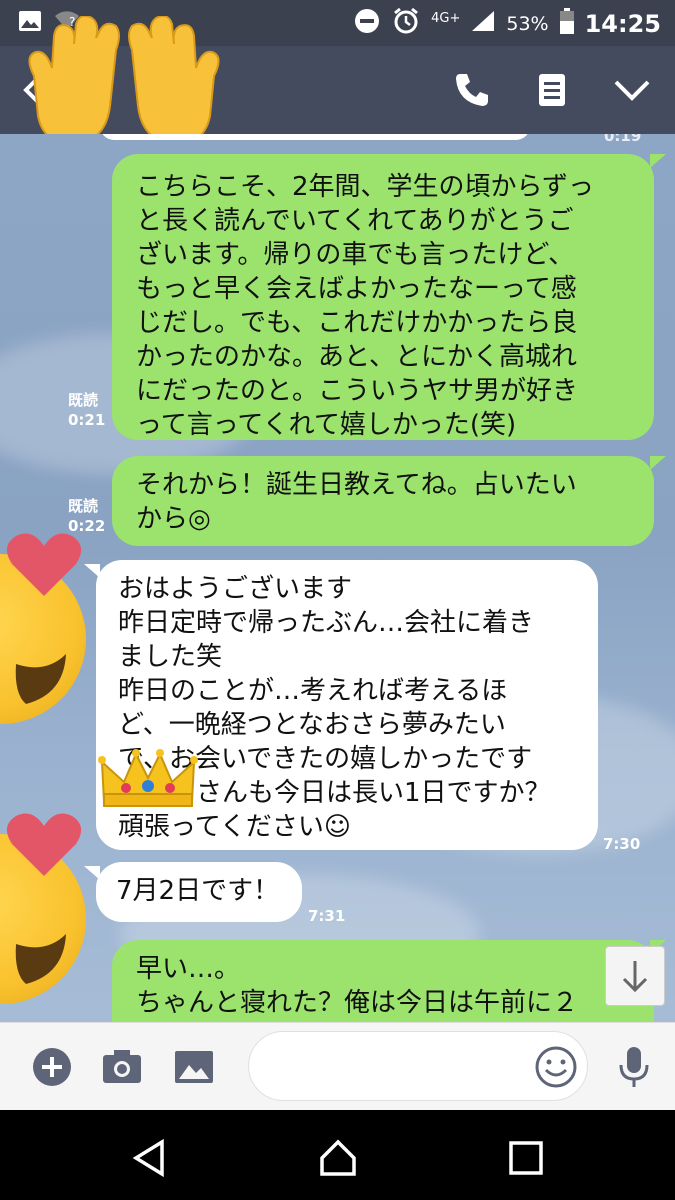 This screenshot has height=1200, width=675. I want to click on nav-home-icon, so click(338, 1160).